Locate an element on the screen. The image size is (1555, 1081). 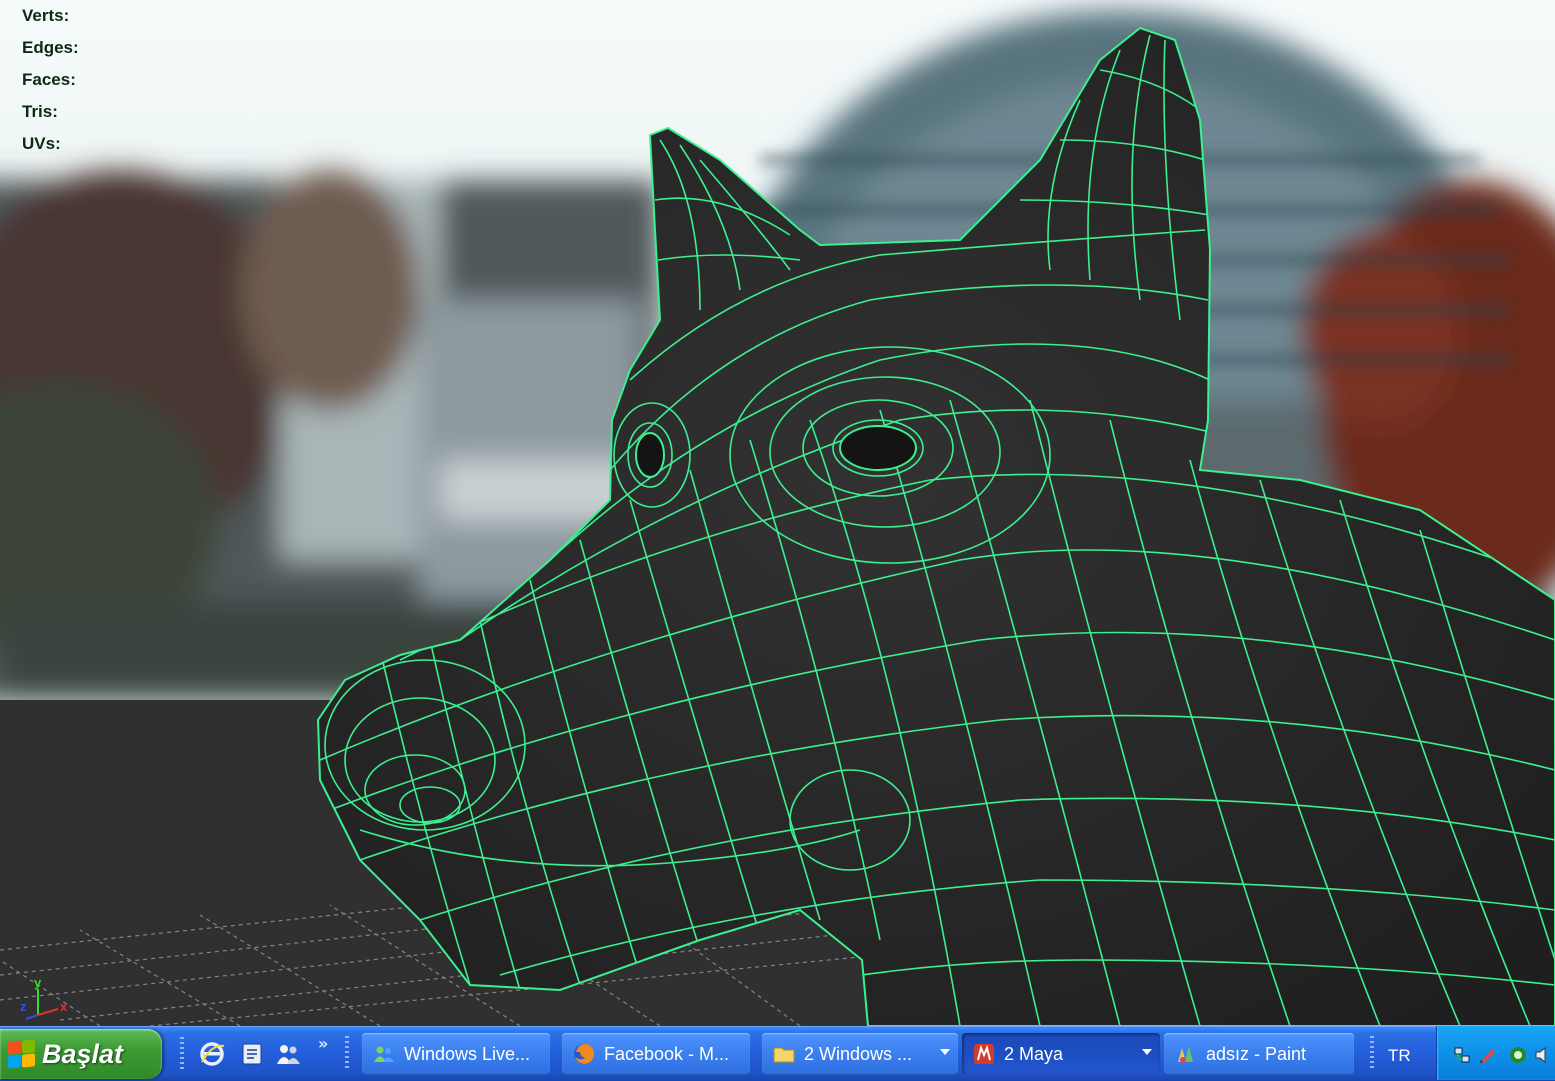
axis-z-label: z is located at coordinates (23, 1006).